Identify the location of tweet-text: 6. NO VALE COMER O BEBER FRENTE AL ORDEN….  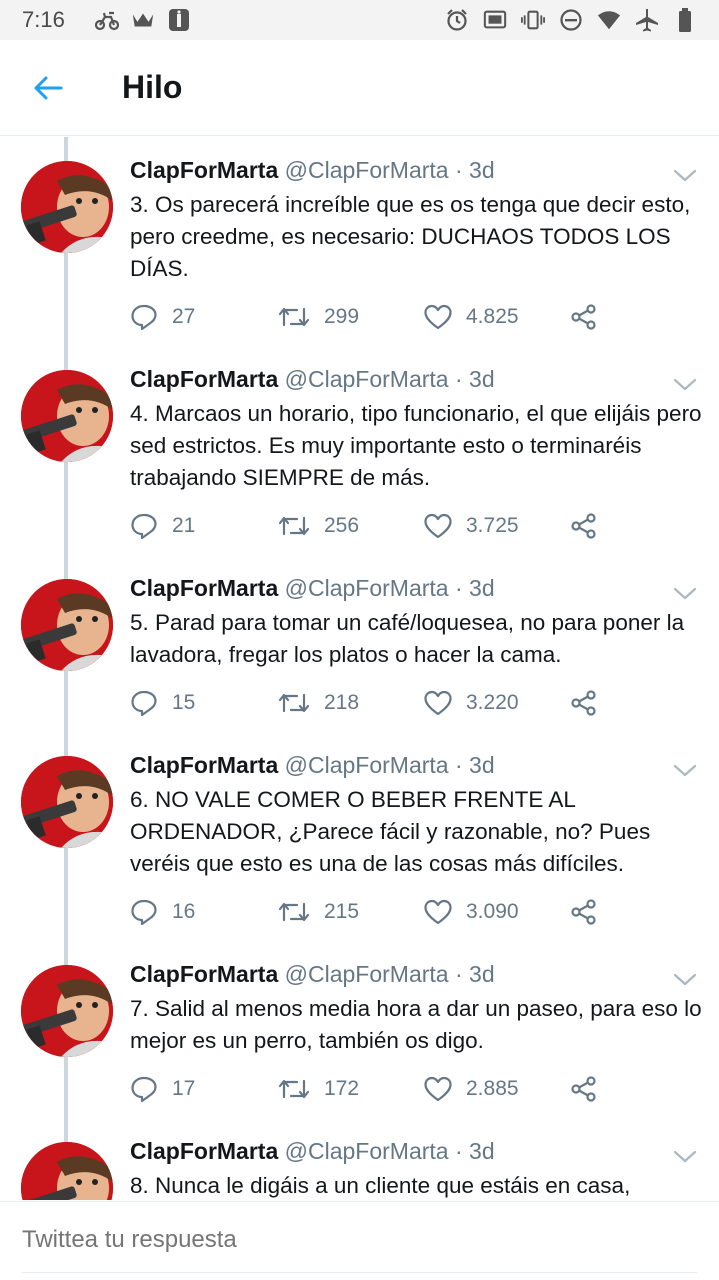
(390, 831).